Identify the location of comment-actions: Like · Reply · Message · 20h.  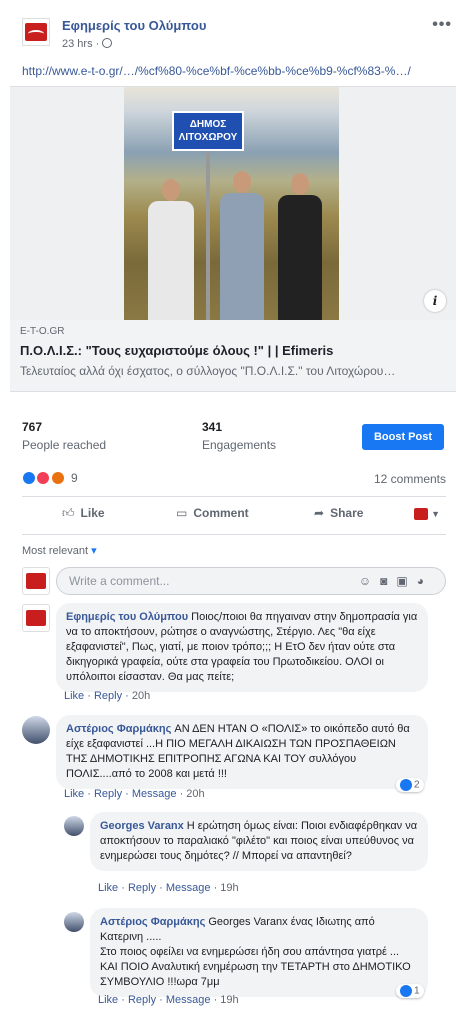
(134, 794).